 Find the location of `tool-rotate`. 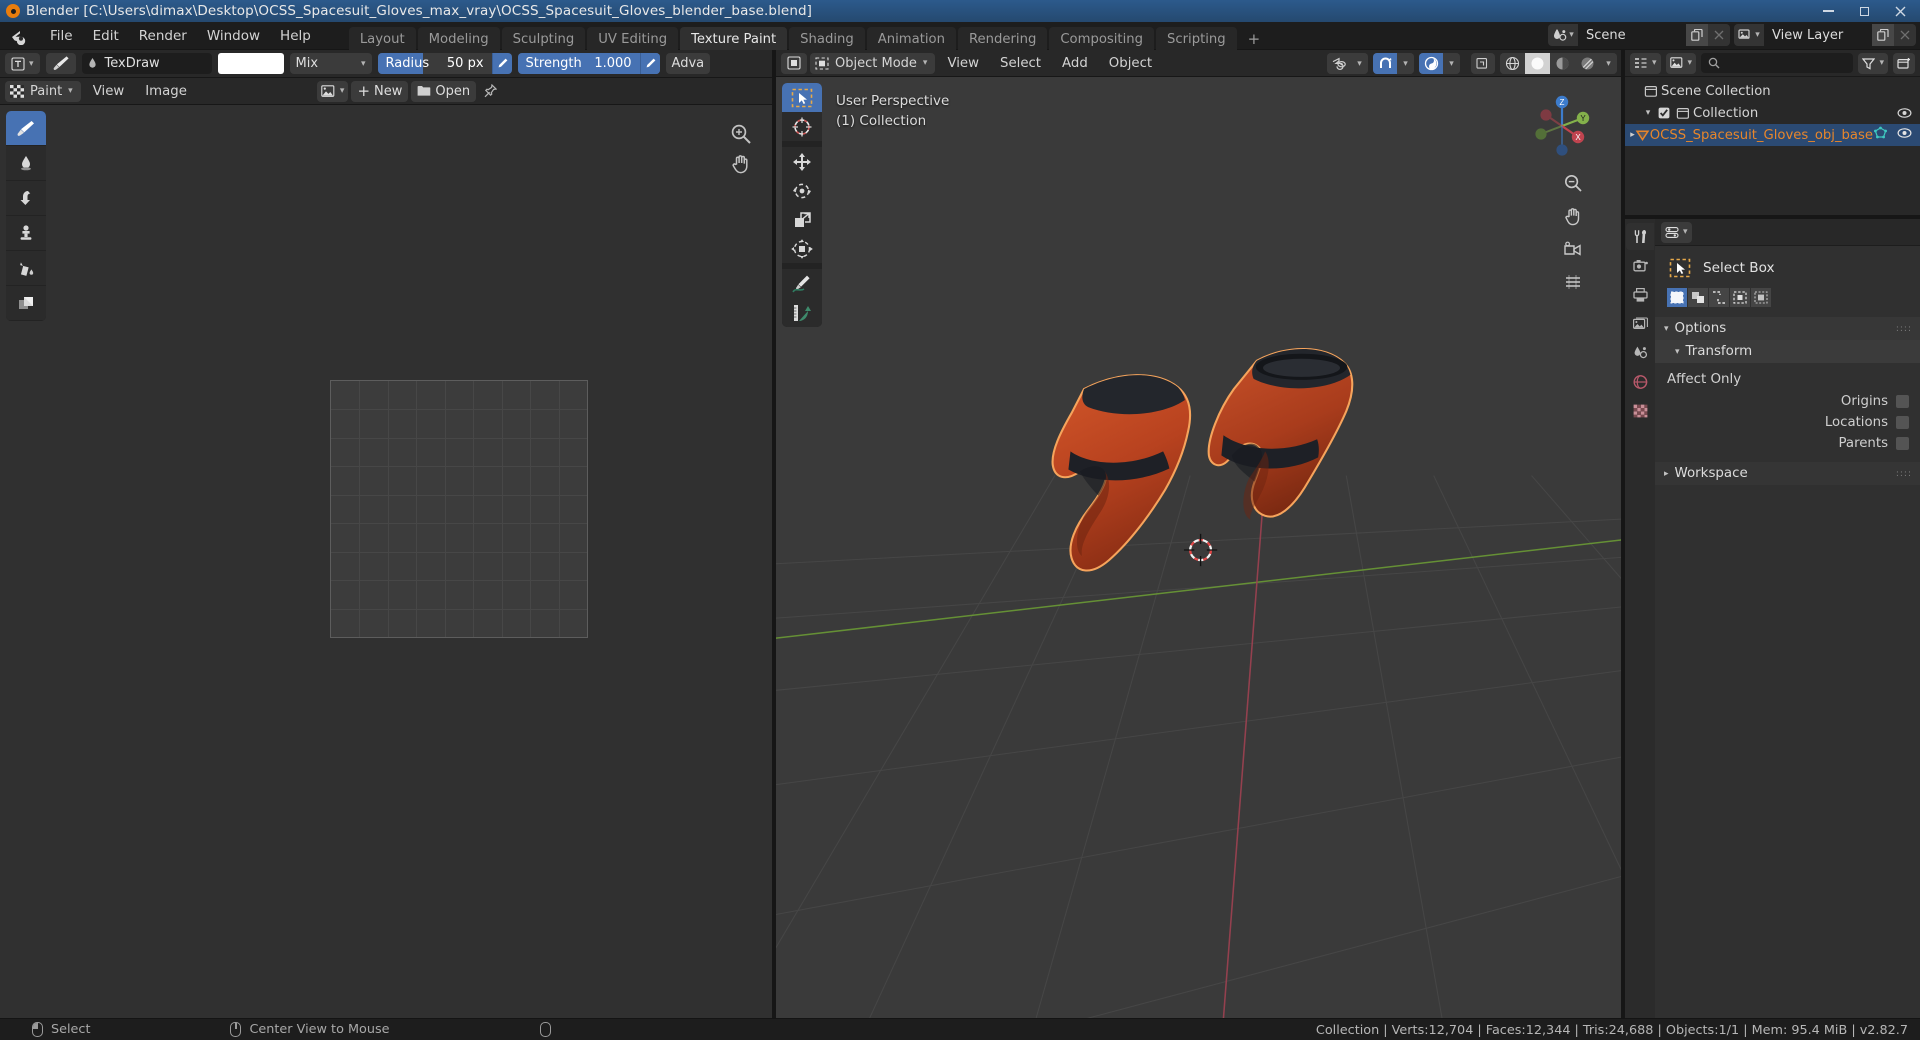

tool-rotate is located at coordinates (802, 190).